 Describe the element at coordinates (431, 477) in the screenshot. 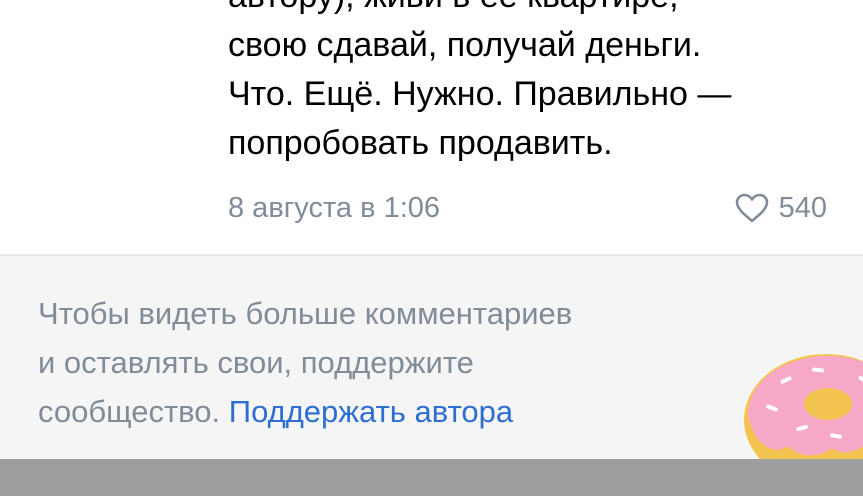

I see `bottom-bar` at that location.